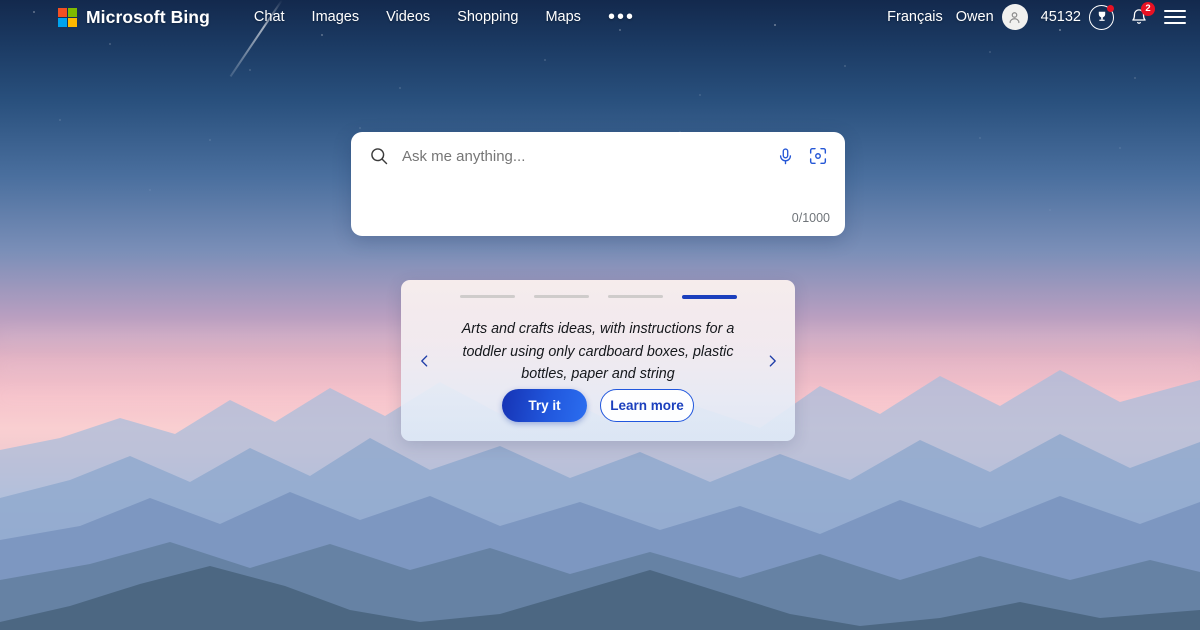 The height and width of the screenshot is (630, 1200). I want to click on learn-more-button: Learn more, so click(647, 405).